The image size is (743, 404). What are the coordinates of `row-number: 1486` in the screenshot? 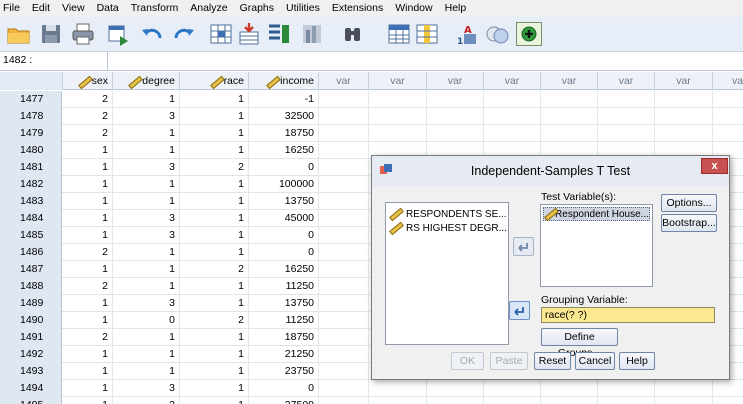 It's located at (31, 252).